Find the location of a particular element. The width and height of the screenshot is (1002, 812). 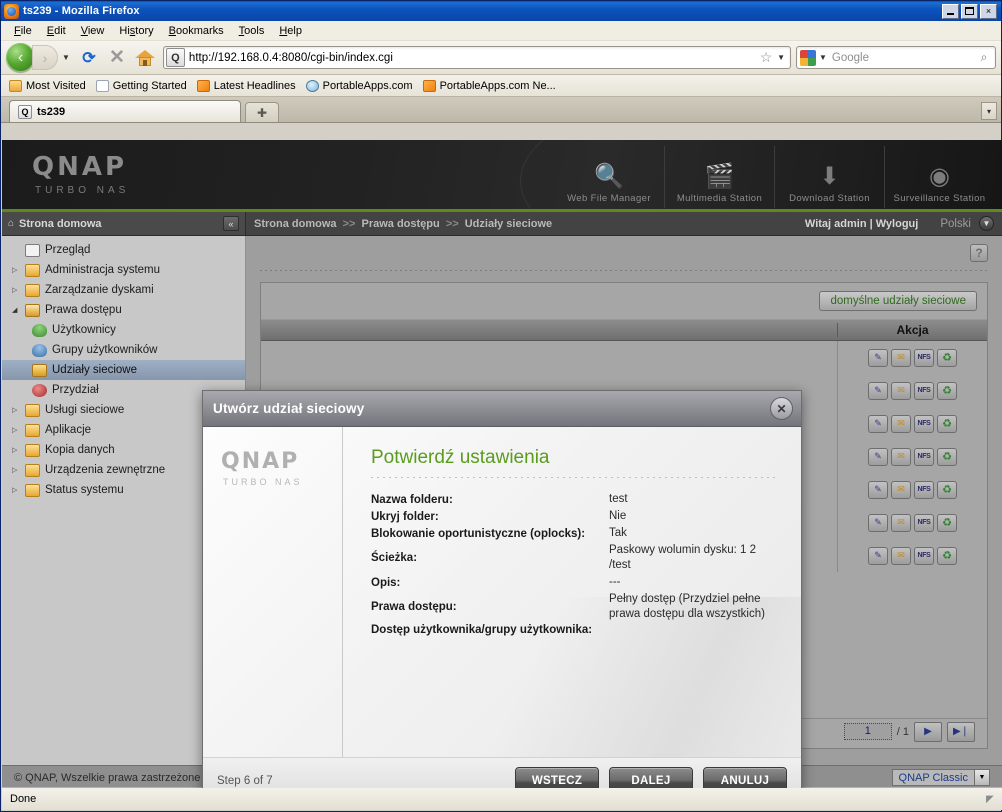

close-window-button: × is located at coordinates (988, 11).